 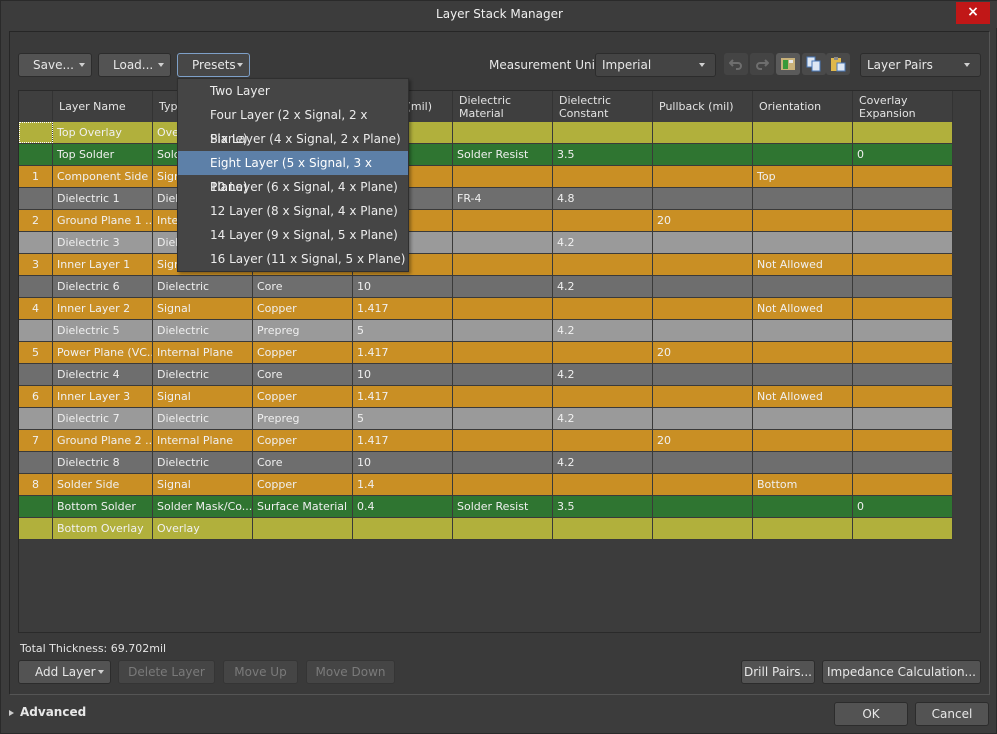 I want to click on table-row: Dielectric 1DielectricFR-44.8, so click(x=486, y=199).